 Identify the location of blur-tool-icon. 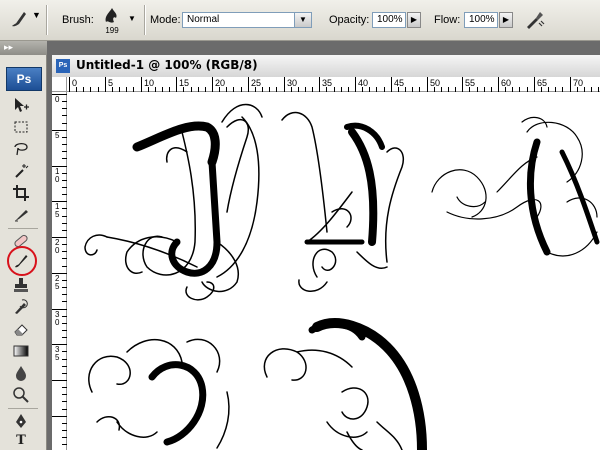
(21, 373).